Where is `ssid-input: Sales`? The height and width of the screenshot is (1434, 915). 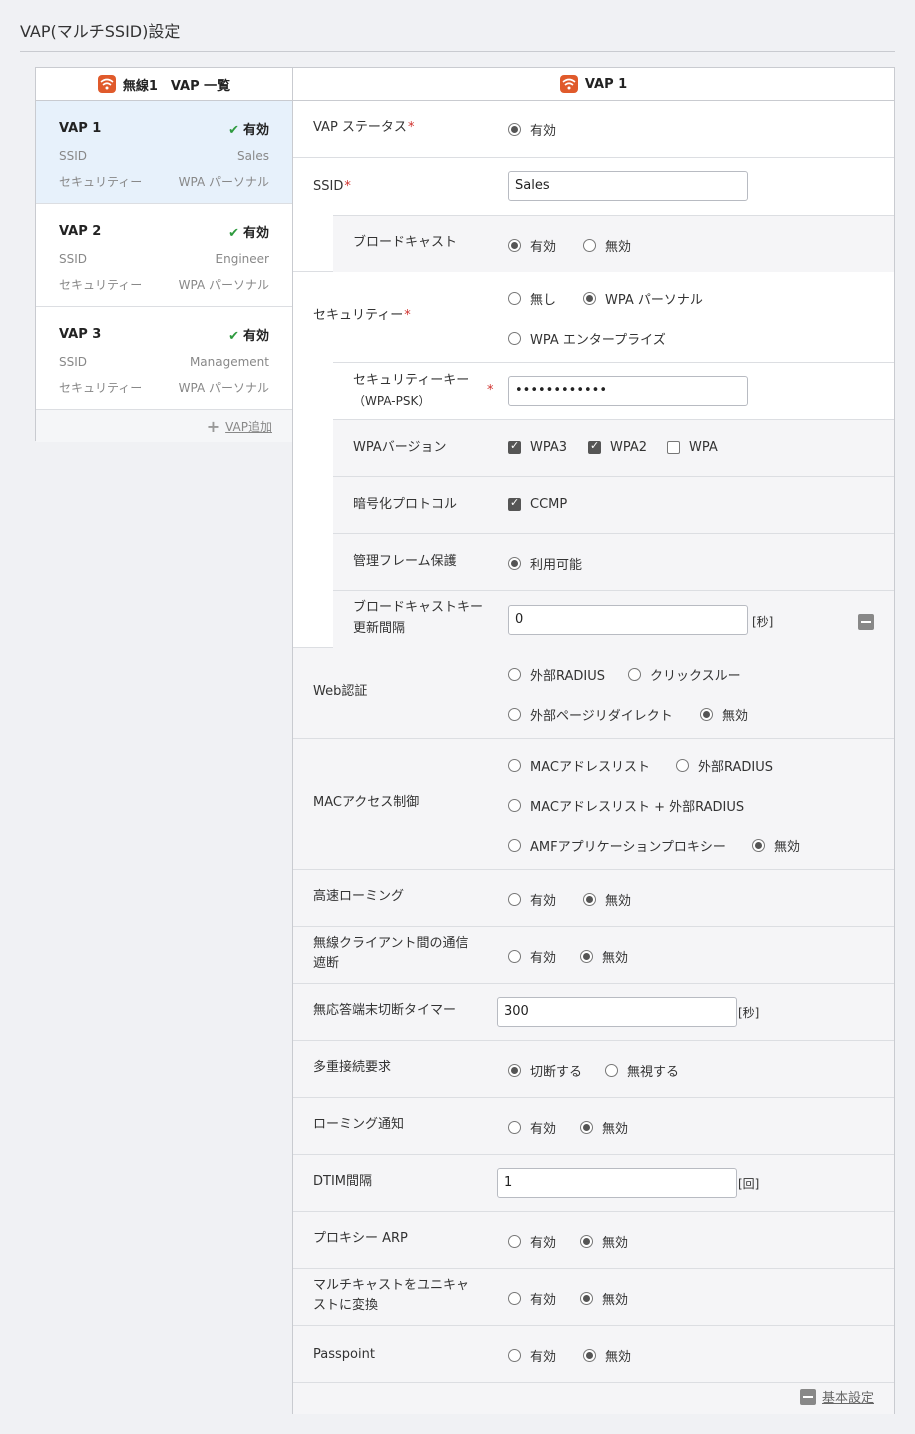
ssid-input: Sales is located at coordinates (628, 186).